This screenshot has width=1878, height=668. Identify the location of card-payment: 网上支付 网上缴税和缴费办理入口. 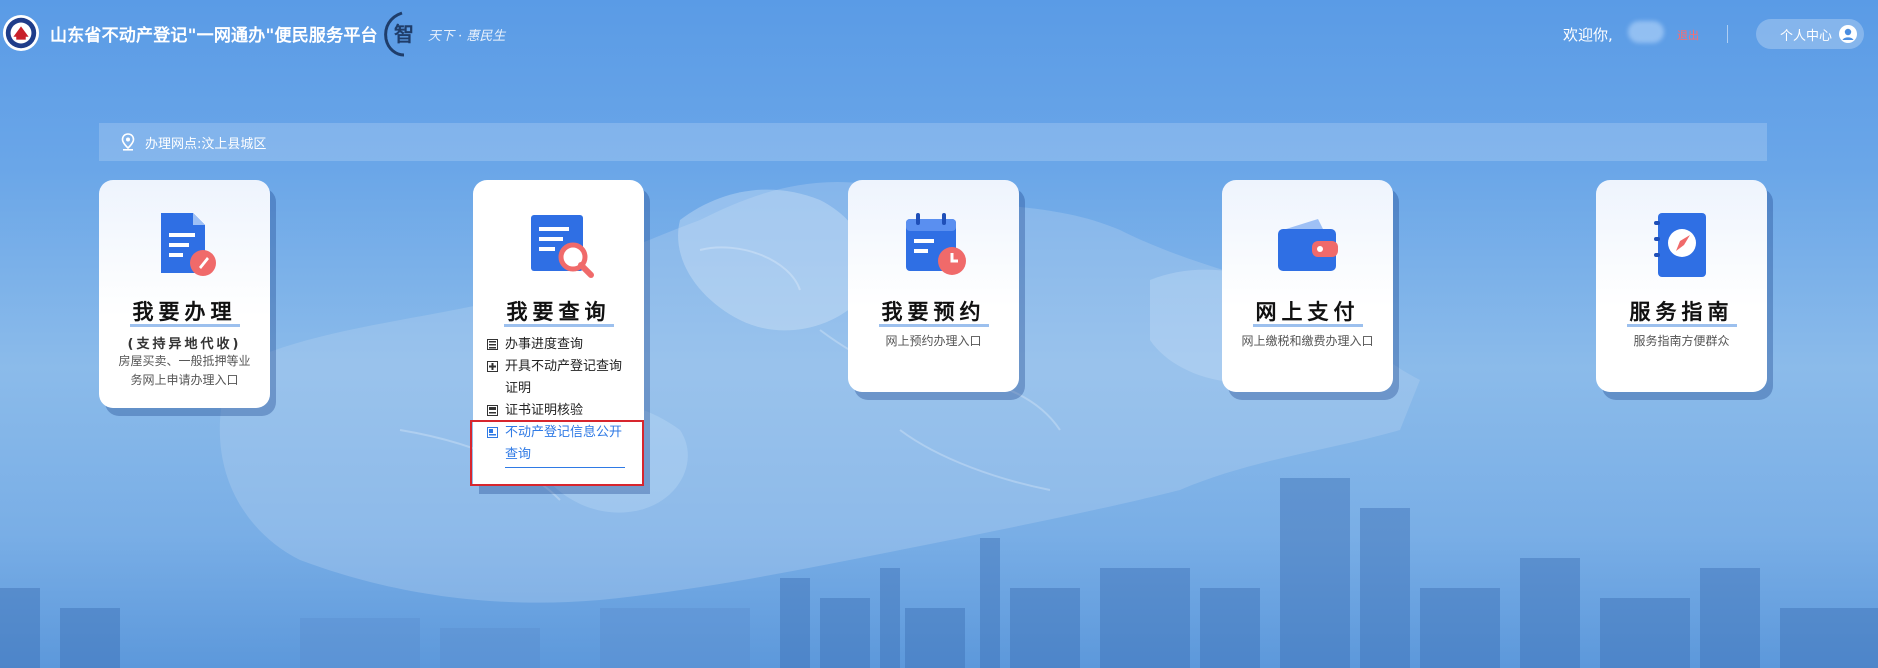
(1307, 286).